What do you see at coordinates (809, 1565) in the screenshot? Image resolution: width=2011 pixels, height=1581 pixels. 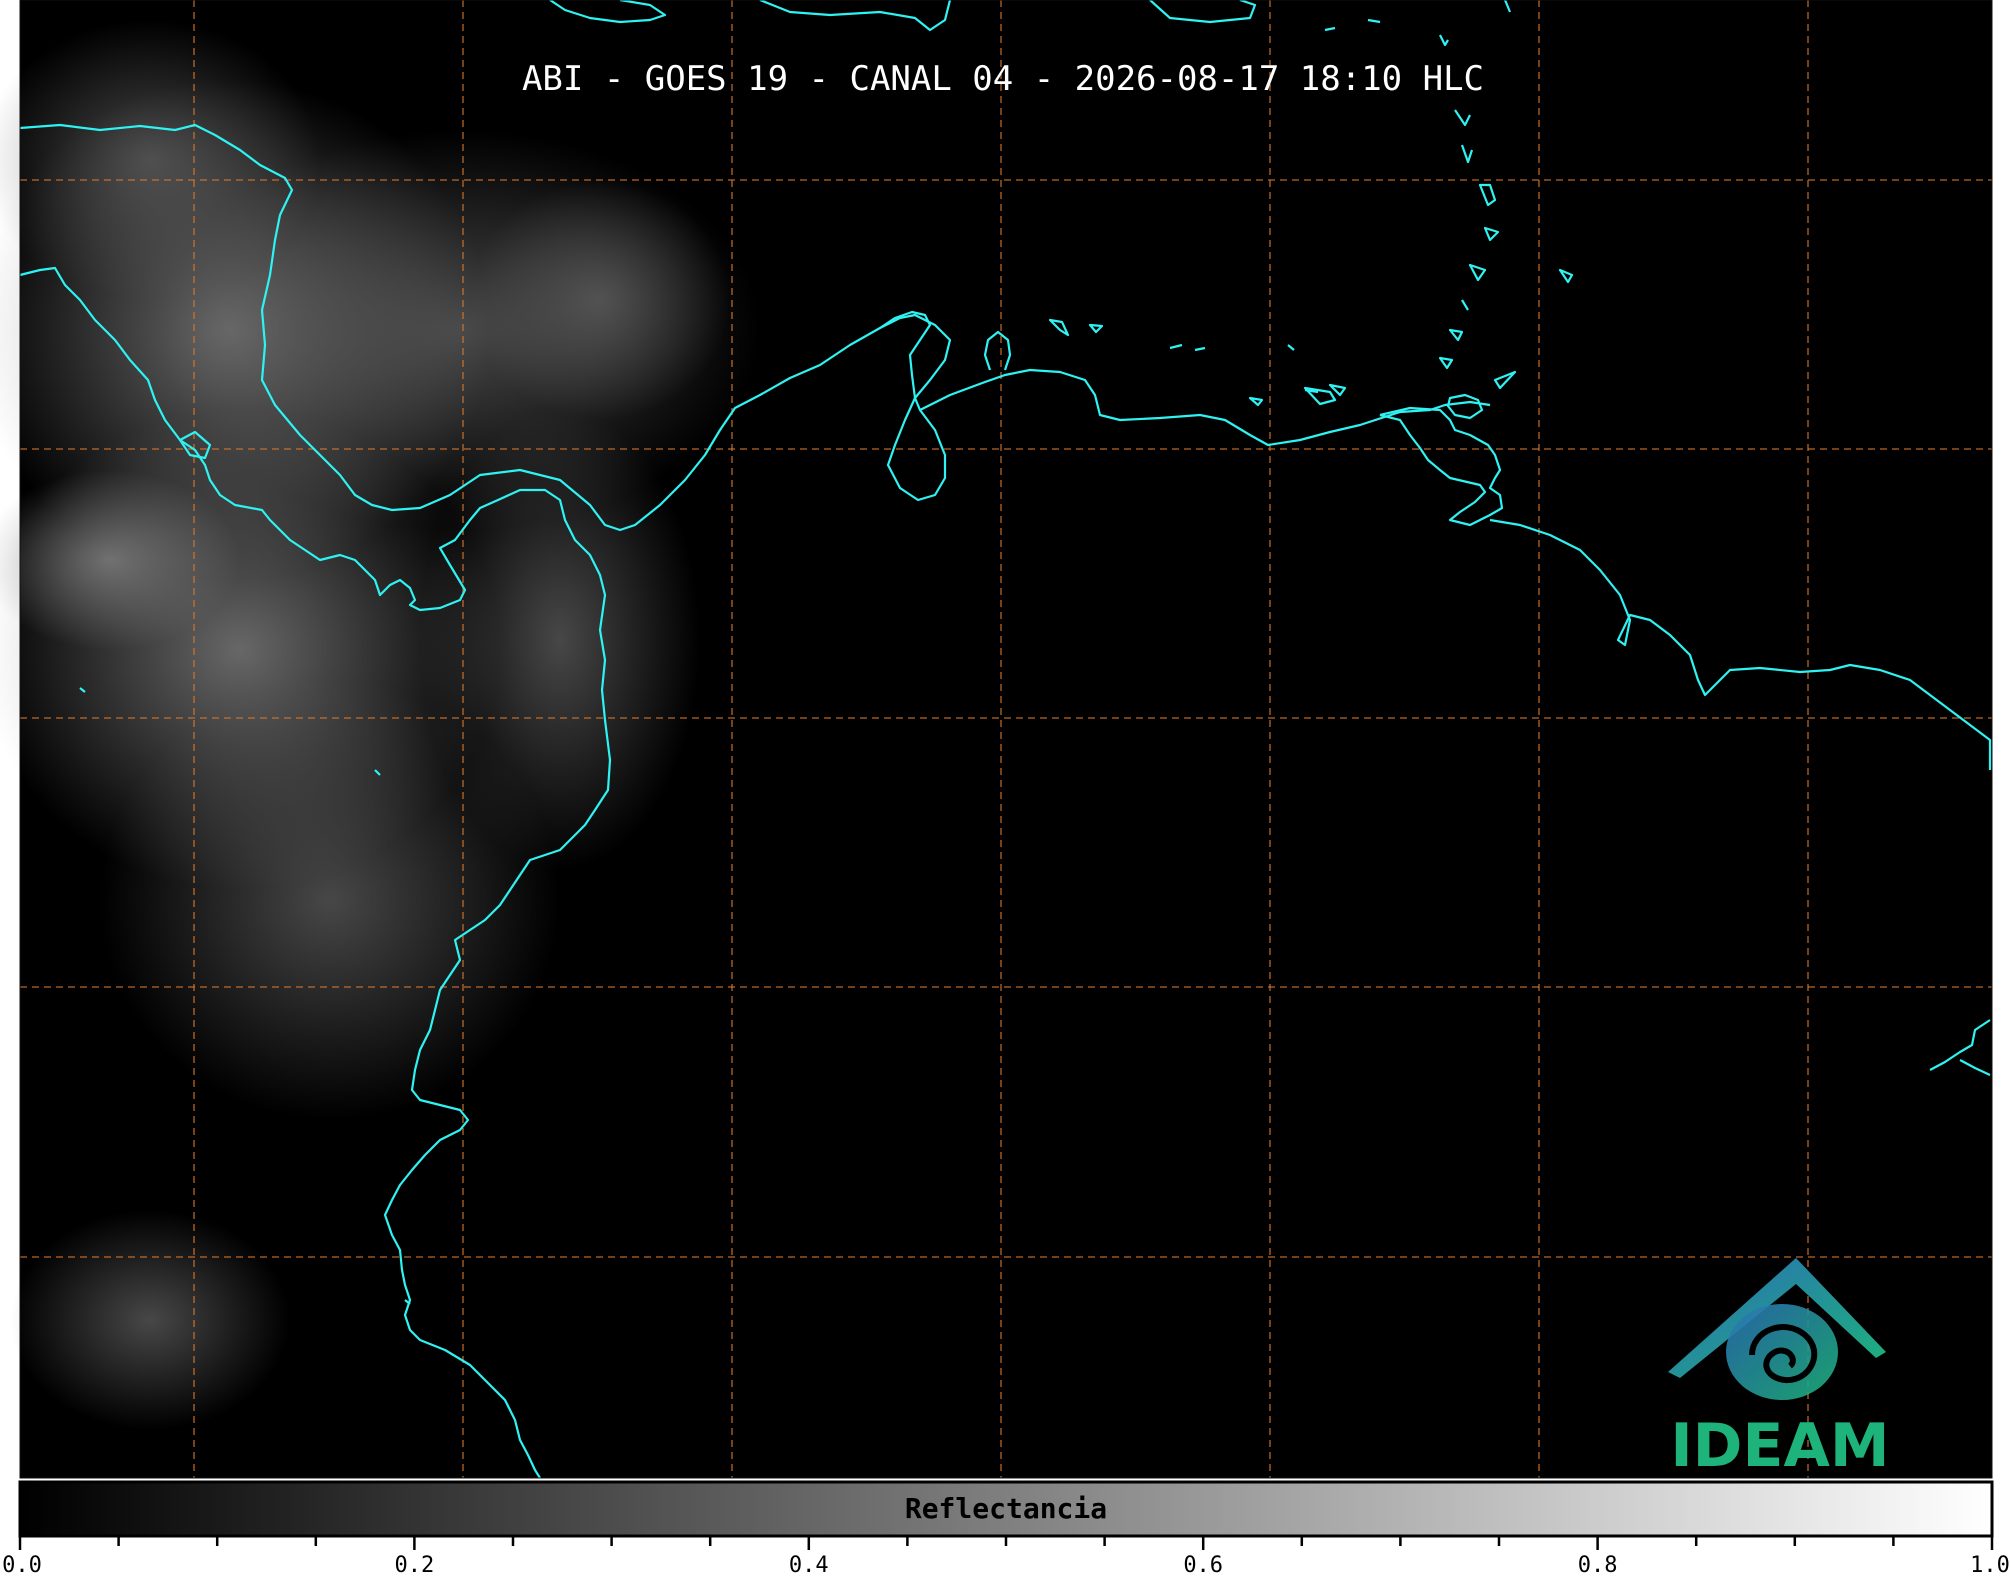 I see `colorbar-tick-label: 0.4` at bounding box center [809, 1565].